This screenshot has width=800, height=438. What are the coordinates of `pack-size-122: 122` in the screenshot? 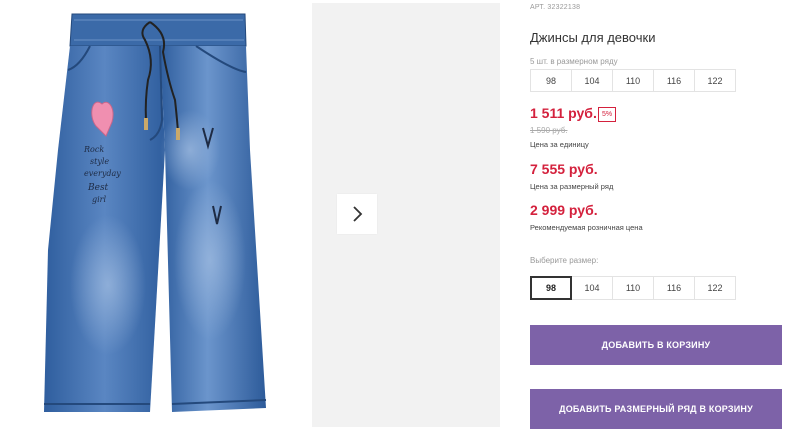 It's located at (715, 80).